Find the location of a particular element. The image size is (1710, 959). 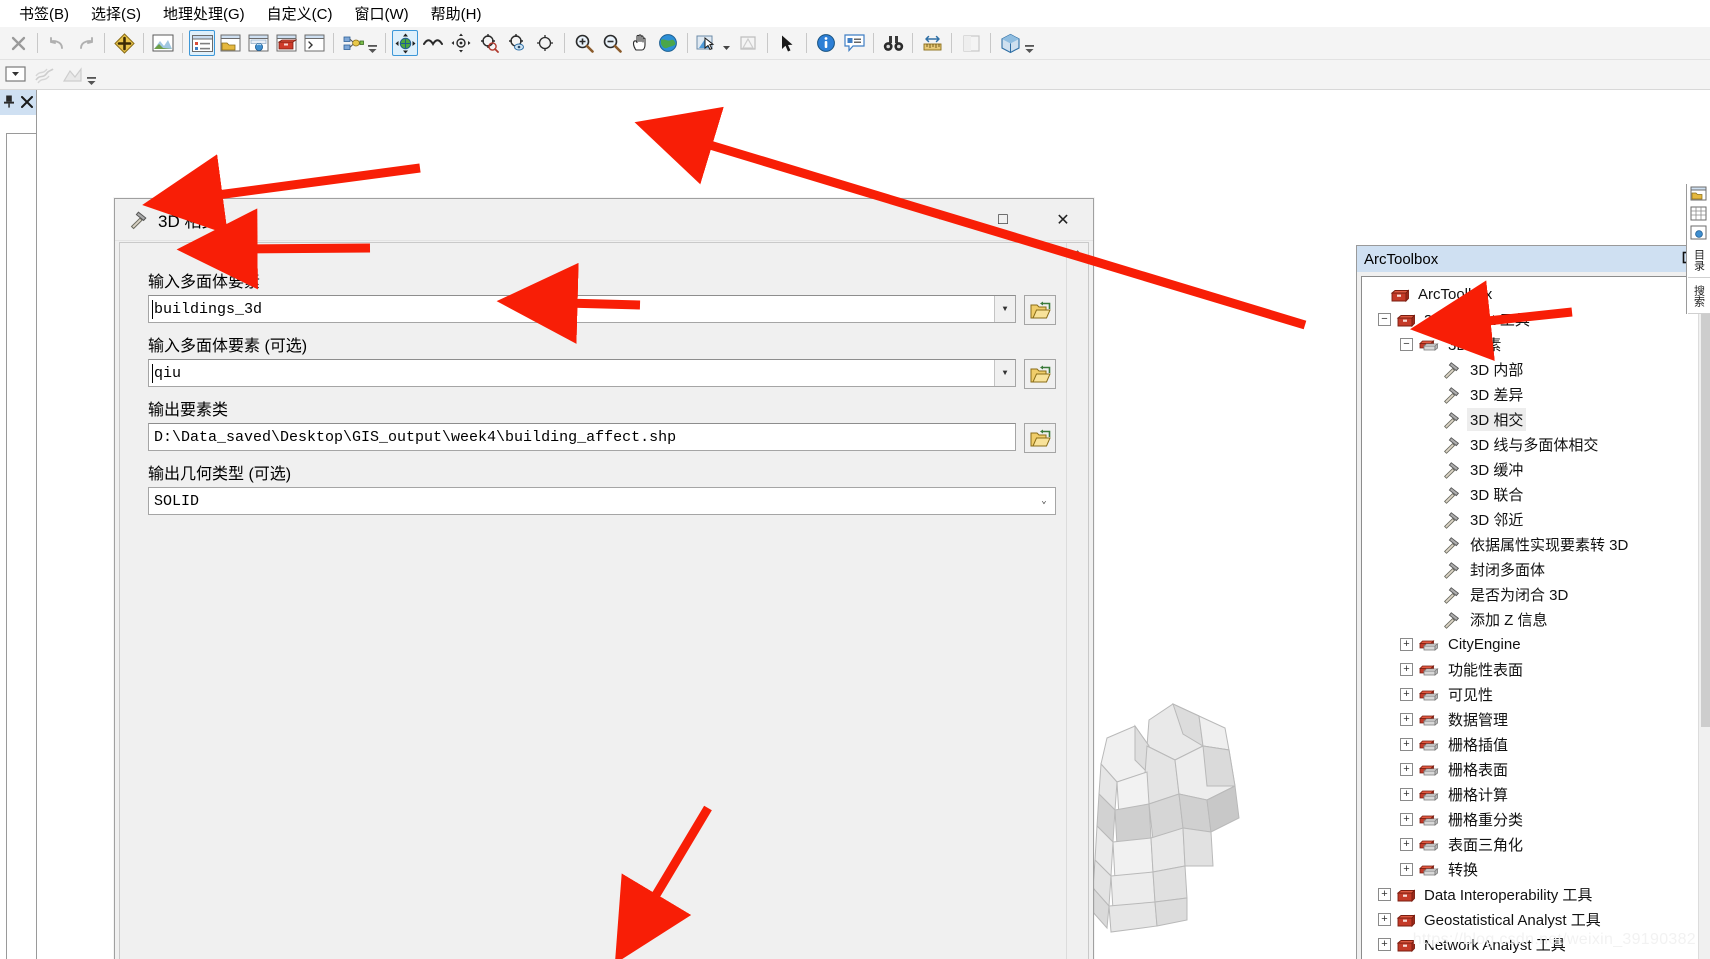

dialog-maximize-button: □ is located at coordinates (1003, 219).